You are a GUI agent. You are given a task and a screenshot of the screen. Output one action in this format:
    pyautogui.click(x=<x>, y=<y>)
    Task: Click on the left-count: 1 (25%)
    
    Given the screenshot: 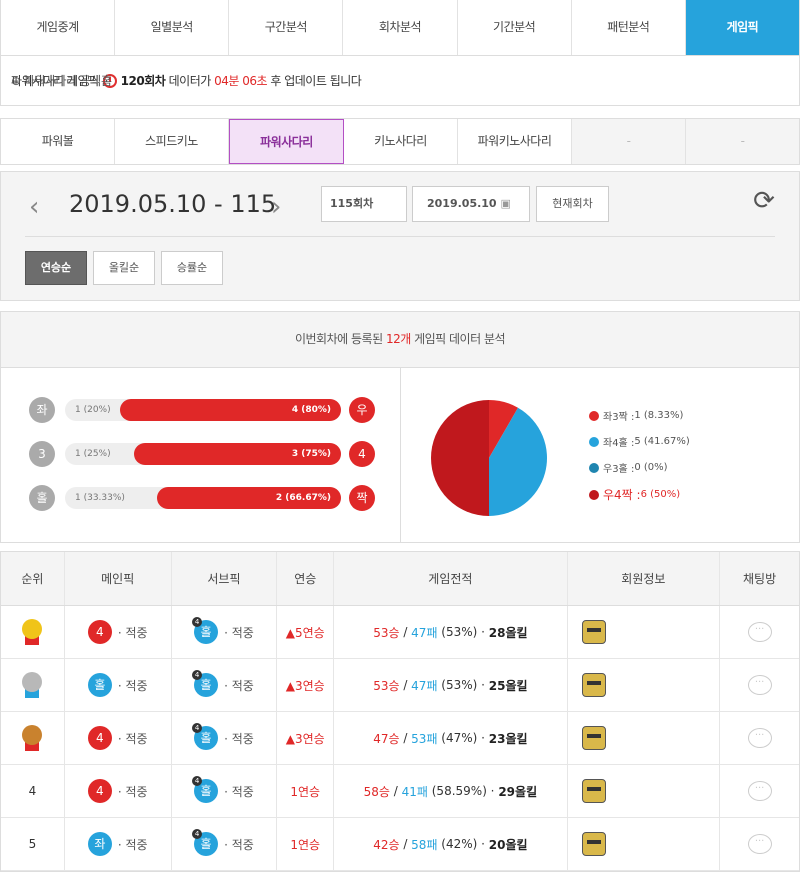 What is the action you would take?
    pyautogui.click(x=93, y=454)
    